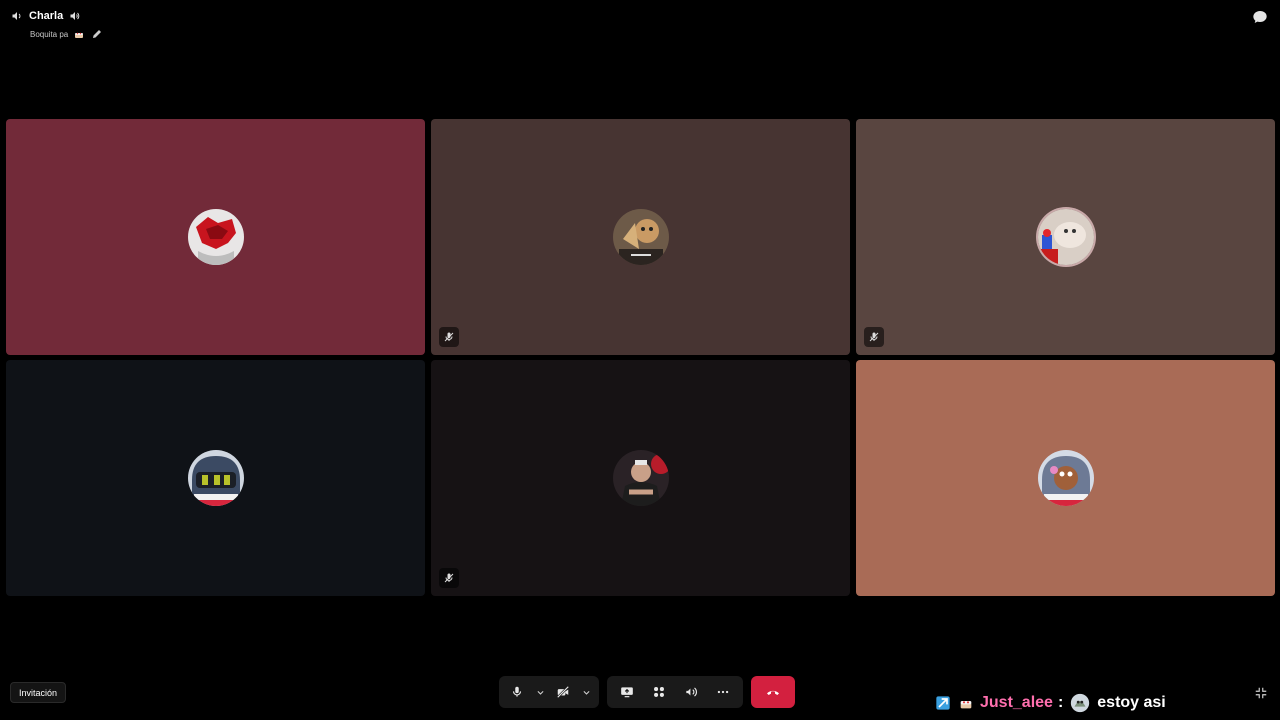 This screenshot has height=720, width=1280. I want to click on channel-status: Boquita pa, so click(57, 34).